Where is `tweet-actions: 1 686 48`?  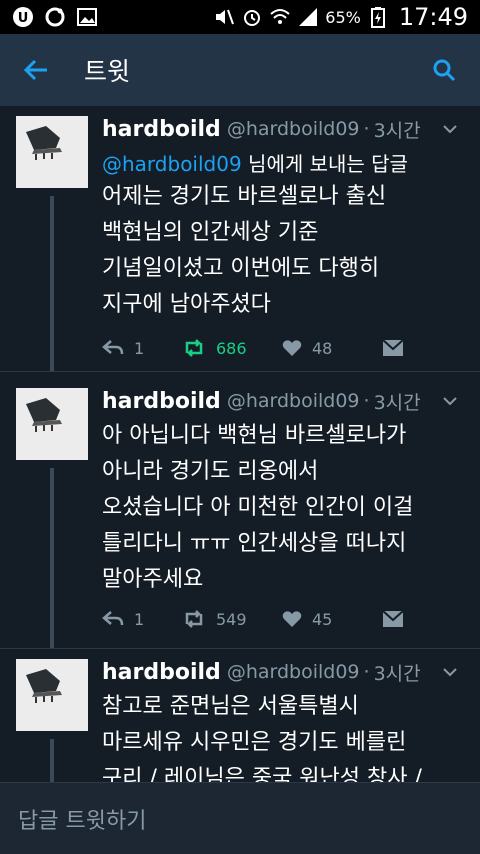 tweet-actions: 1 686 48 is located at coordinates (262, 348).